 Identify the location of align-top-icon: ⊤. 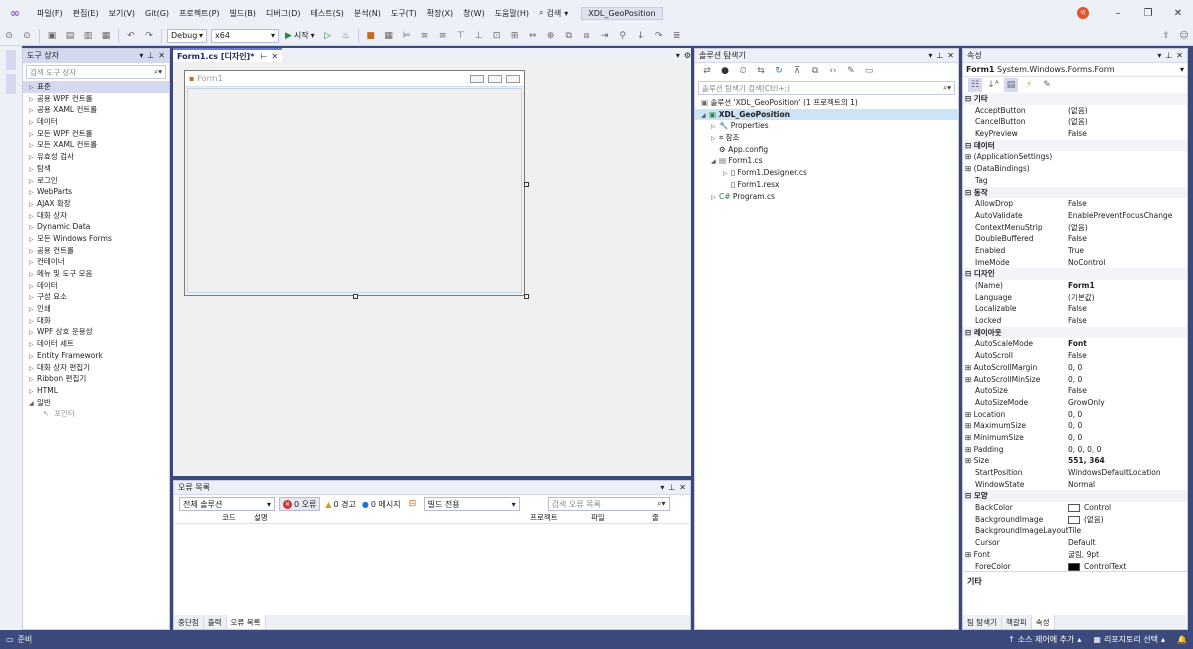
(461, 36).